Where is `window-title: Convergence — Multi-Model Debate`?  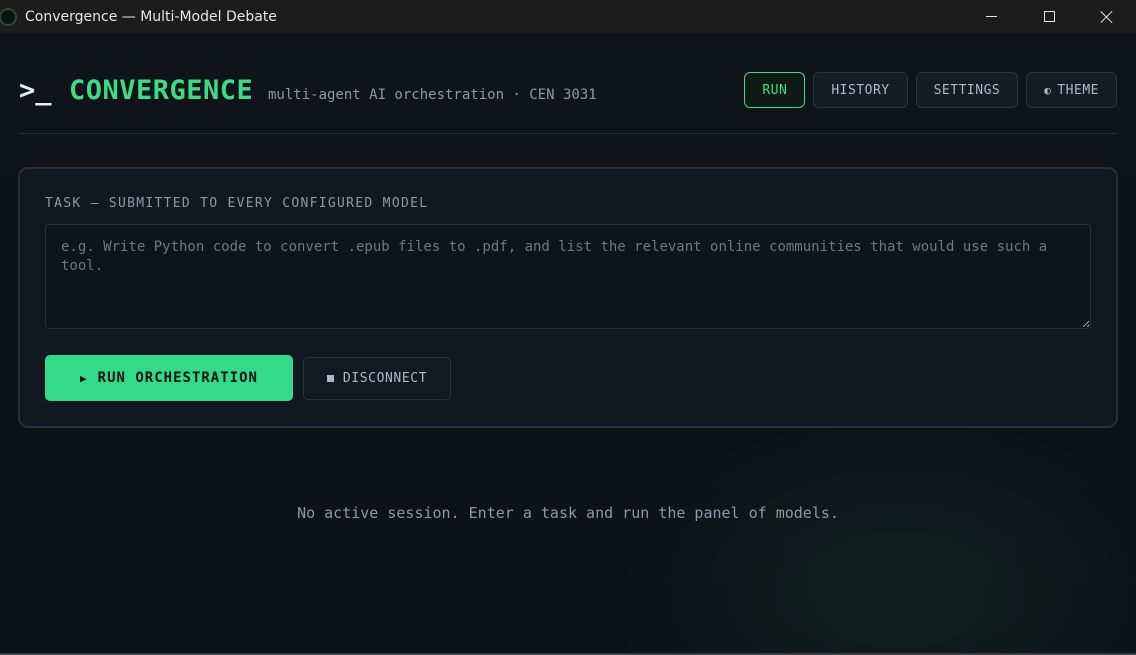 window-title: Convergence — Multi-Model Debate is located at coordinates (151, 16).